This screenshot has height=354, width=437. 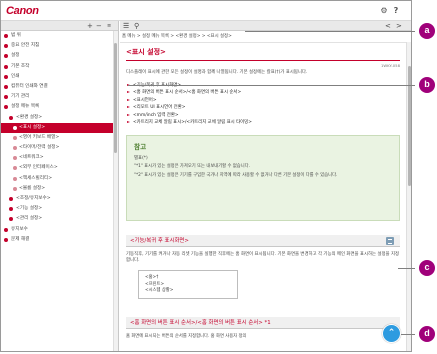 What do you see at coordinates (263, 323) in the screenshot?
I see `section-heading: <홈 화면의 버튼 표시 순서>/<홈 화면의 버튼 표시 순서> *1` at bounding box center [263, 323].